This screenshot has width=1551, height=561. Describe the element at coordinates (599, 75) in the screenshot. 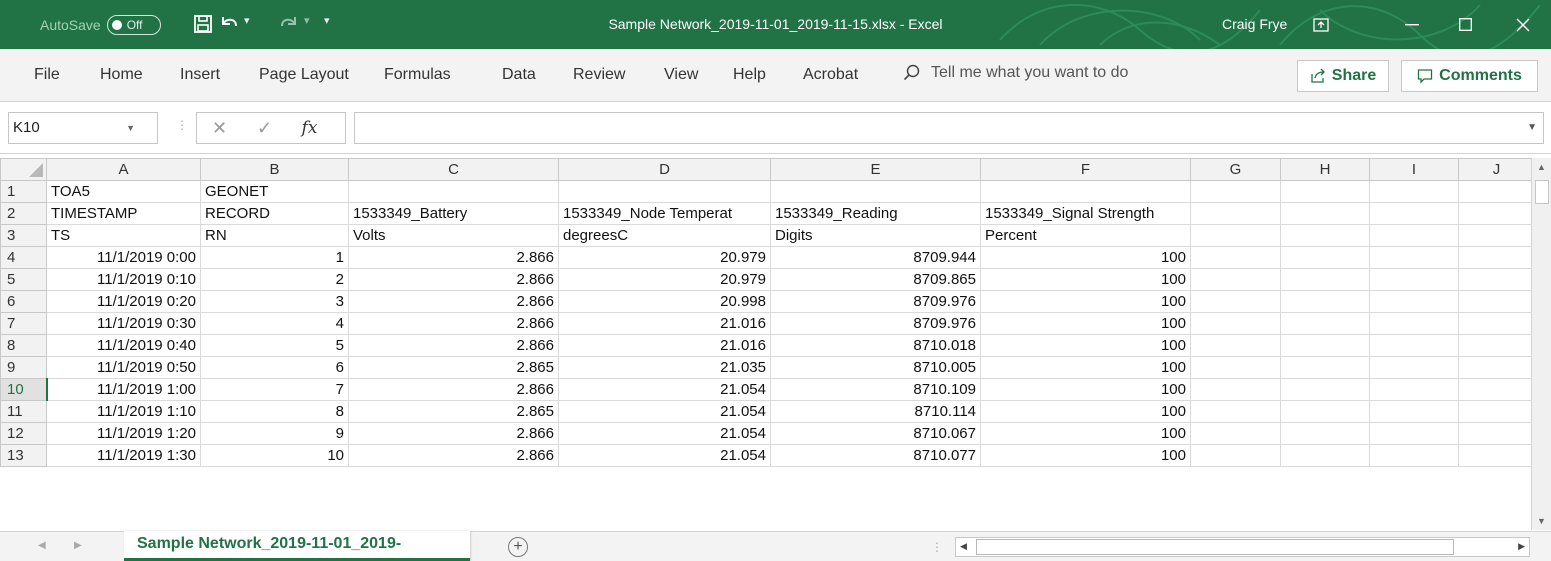

I see `menu-review: Review` at that location.